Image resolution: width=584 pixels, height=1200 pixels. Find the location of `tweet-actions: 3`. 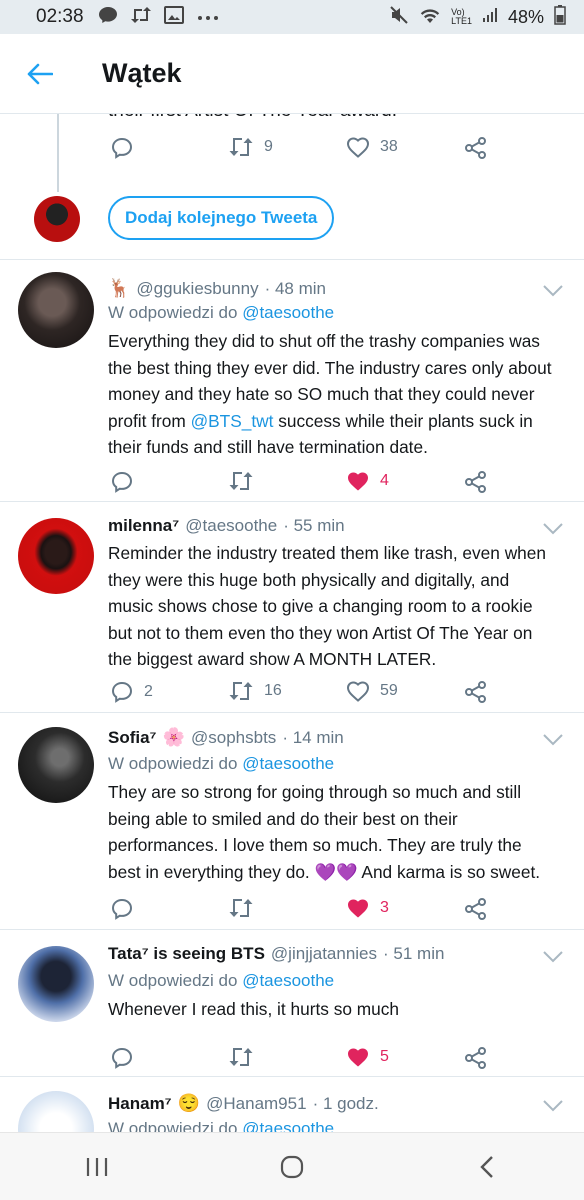

tweet-actions: 3 is located at coordinates (308, 915).